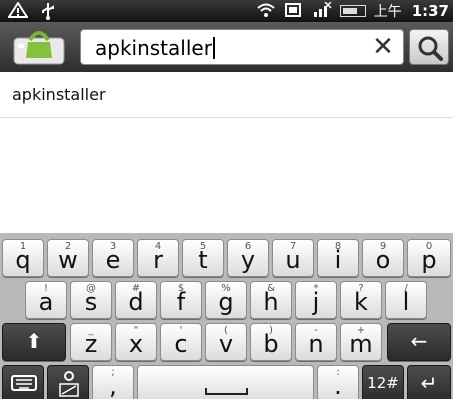  Describe the element at coordinates (430, 11) in the screenshot. I see `status-time: 1:37` at that location.